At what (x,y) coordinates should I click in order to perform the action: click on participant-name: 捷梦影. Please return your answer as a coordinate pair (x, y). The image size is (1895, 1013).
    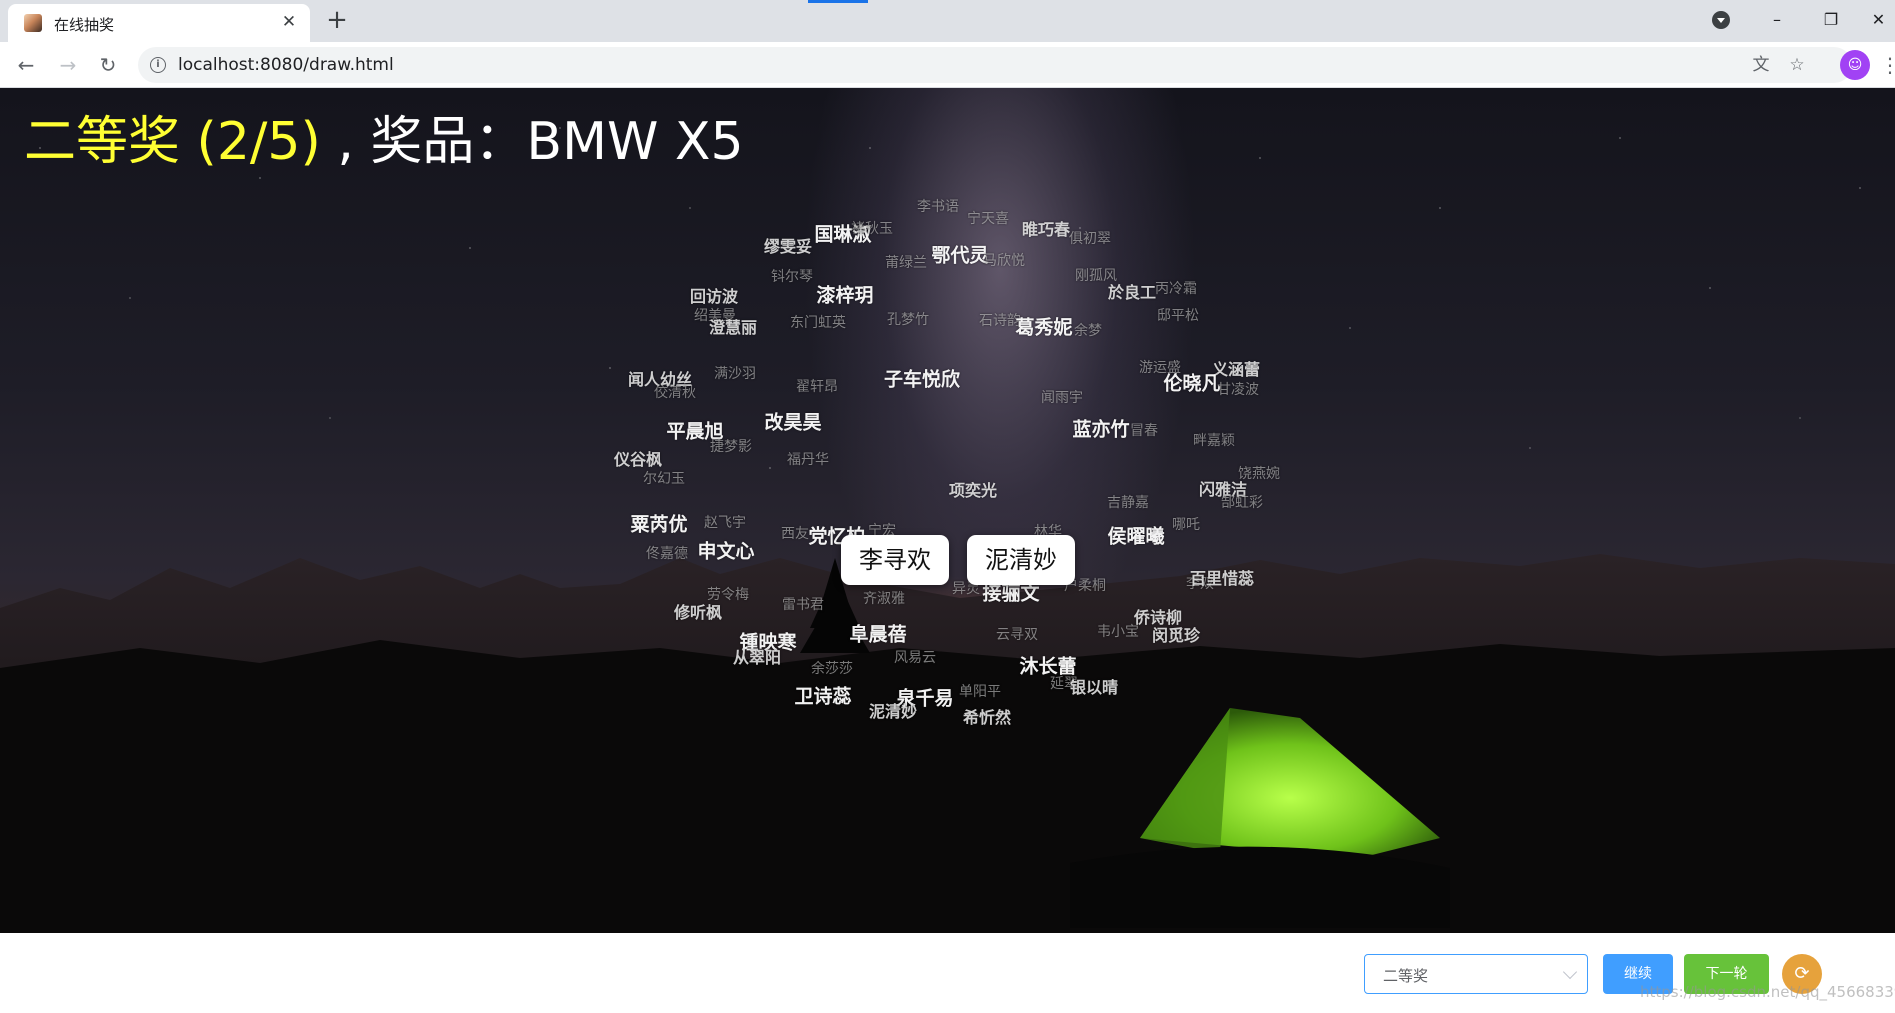
    Looking at the image, I should click on (731, 447).